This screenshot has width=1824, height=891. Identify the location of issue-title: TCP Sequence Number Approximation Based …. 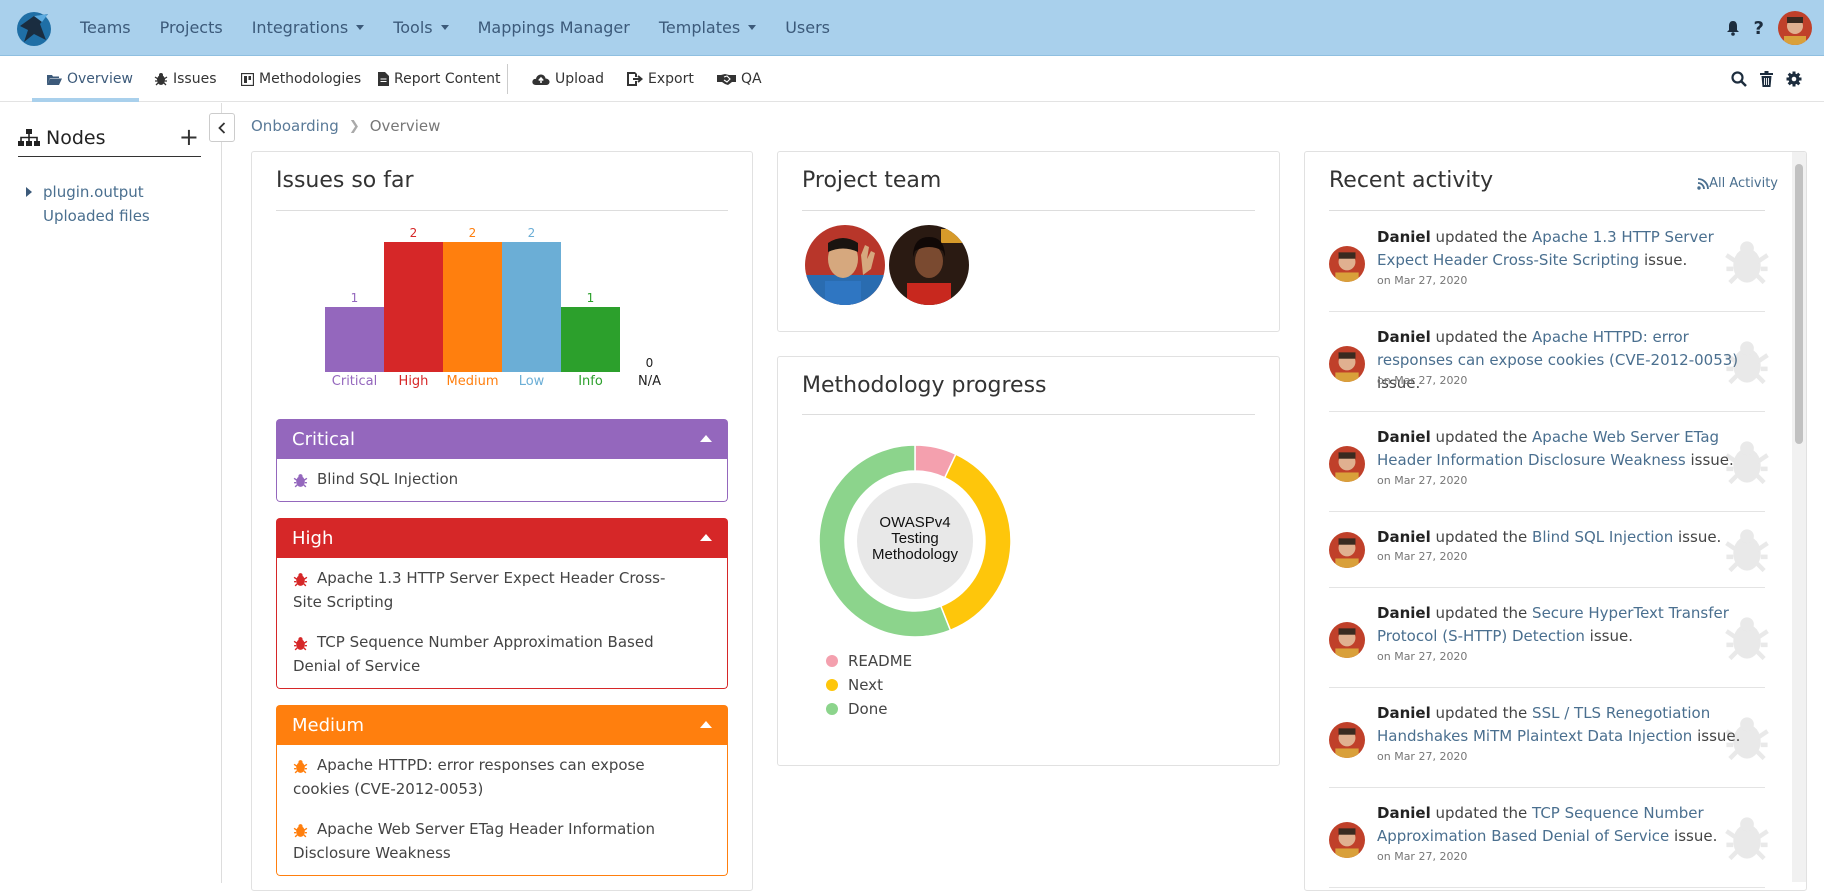
(473, 654).